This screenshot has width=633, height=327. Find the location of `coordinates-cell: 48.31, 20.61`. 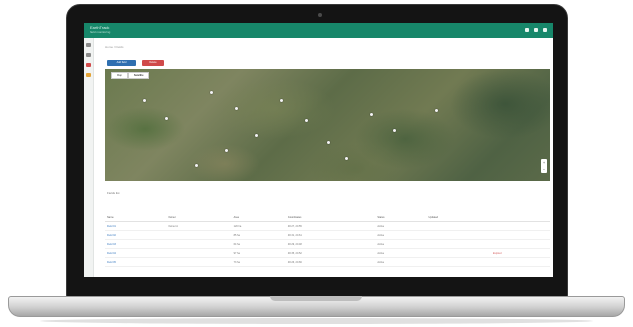

coordinates-cell: 48.31, 20.61 is located at coordinates (330, 235).